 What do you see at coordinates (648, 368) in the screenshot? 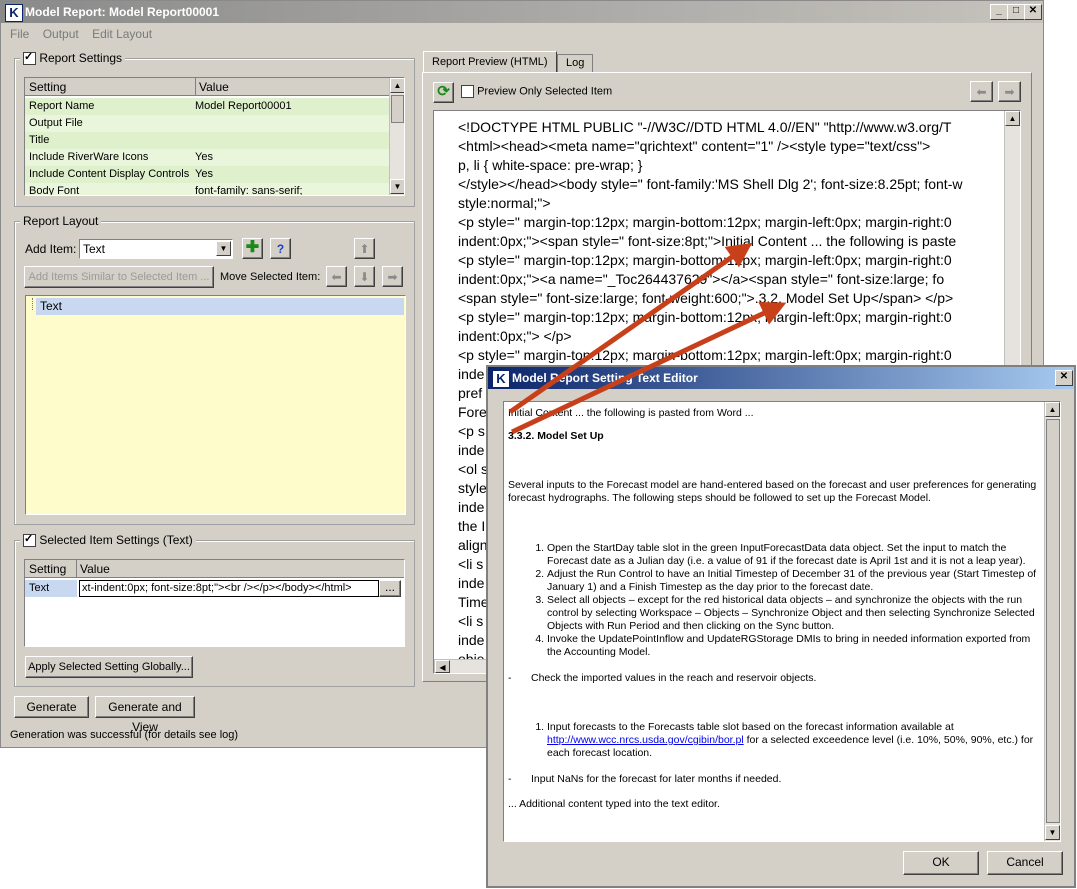
I see `arrow-heading-to-source` at bounding box center [648, 368].